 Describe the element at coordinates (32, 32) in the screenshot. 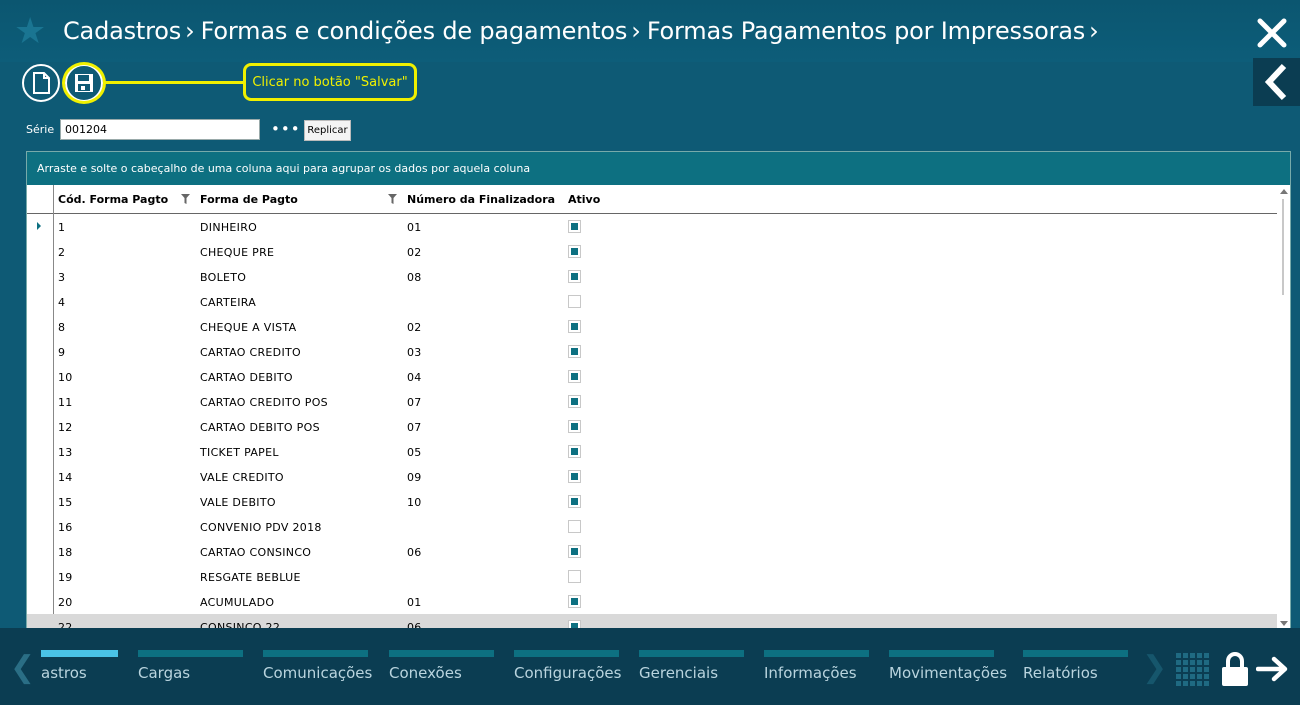

I see `star-icon: ★` at that location.